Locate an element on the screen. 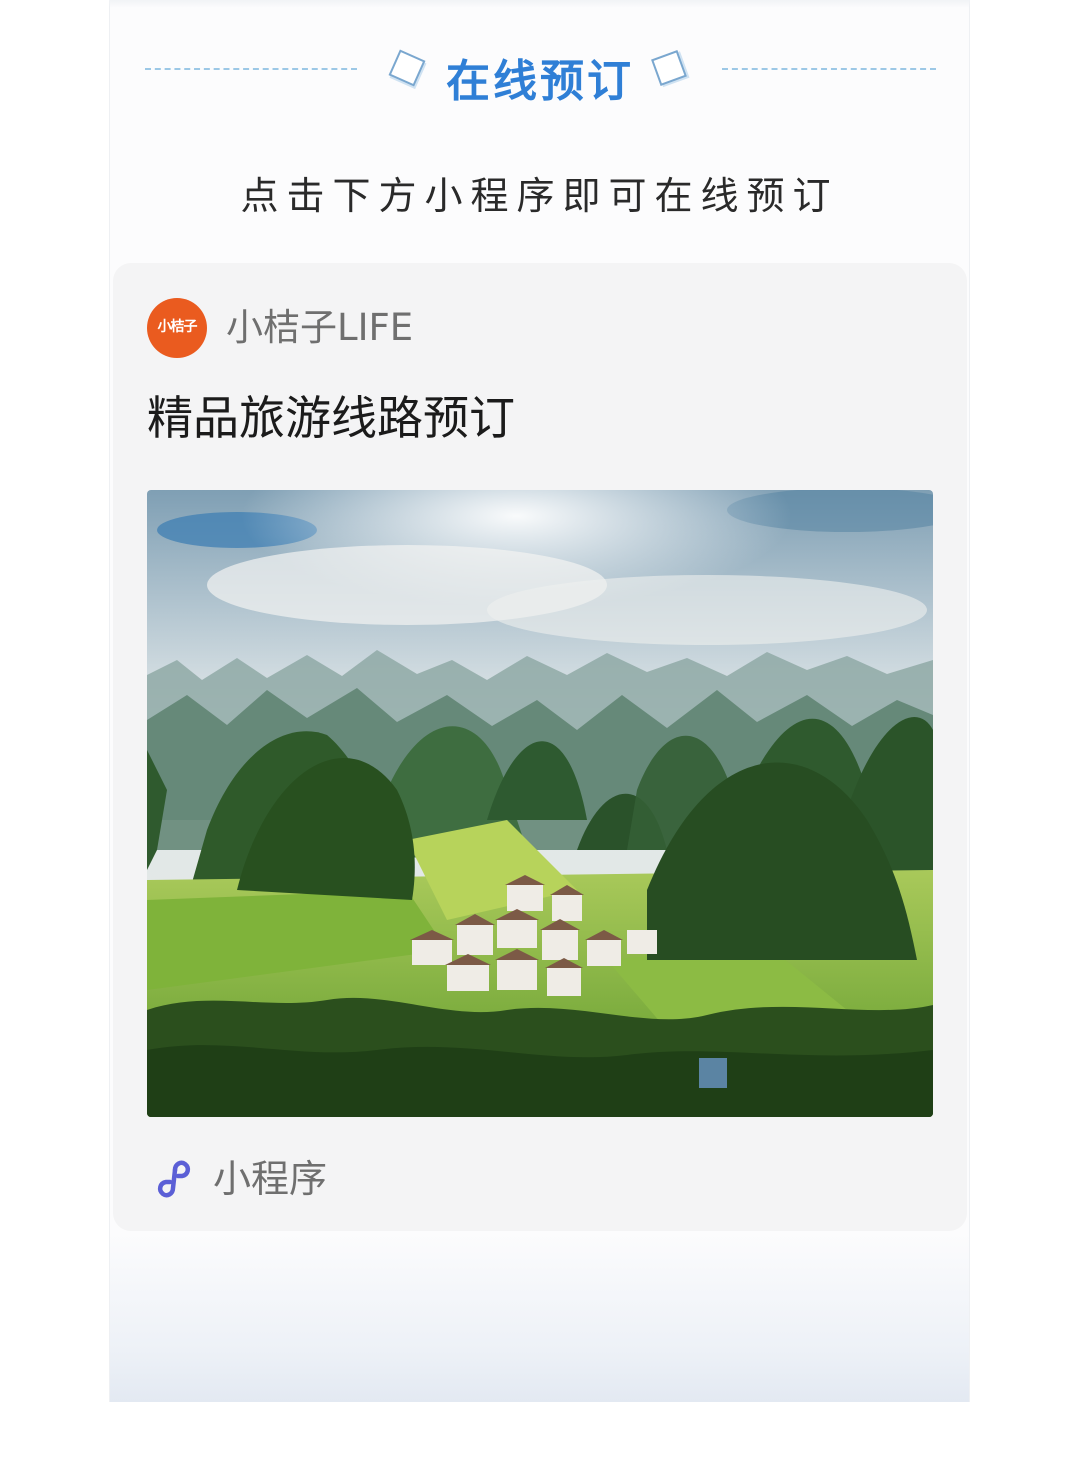 The width and height of the screenshot is (1080, 1466). booking-instruction: 点击下方小程序即可在线预订 is located at coordinates (539, 196).